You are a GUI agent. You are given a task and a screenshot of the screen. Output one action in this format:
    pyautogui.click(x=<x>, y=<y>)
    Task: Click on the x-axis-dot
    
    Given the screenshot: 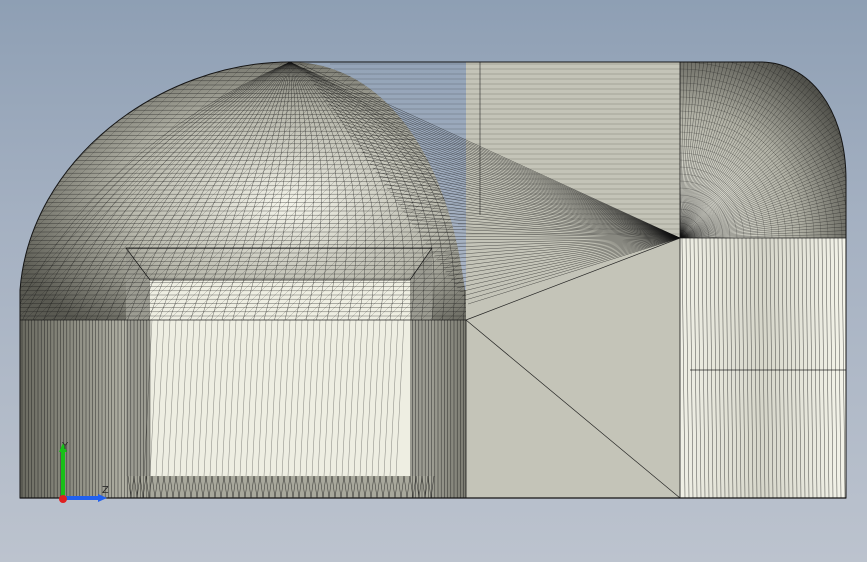 What is the action you would take?
    pyautogui.click(x=63, y=499)
    